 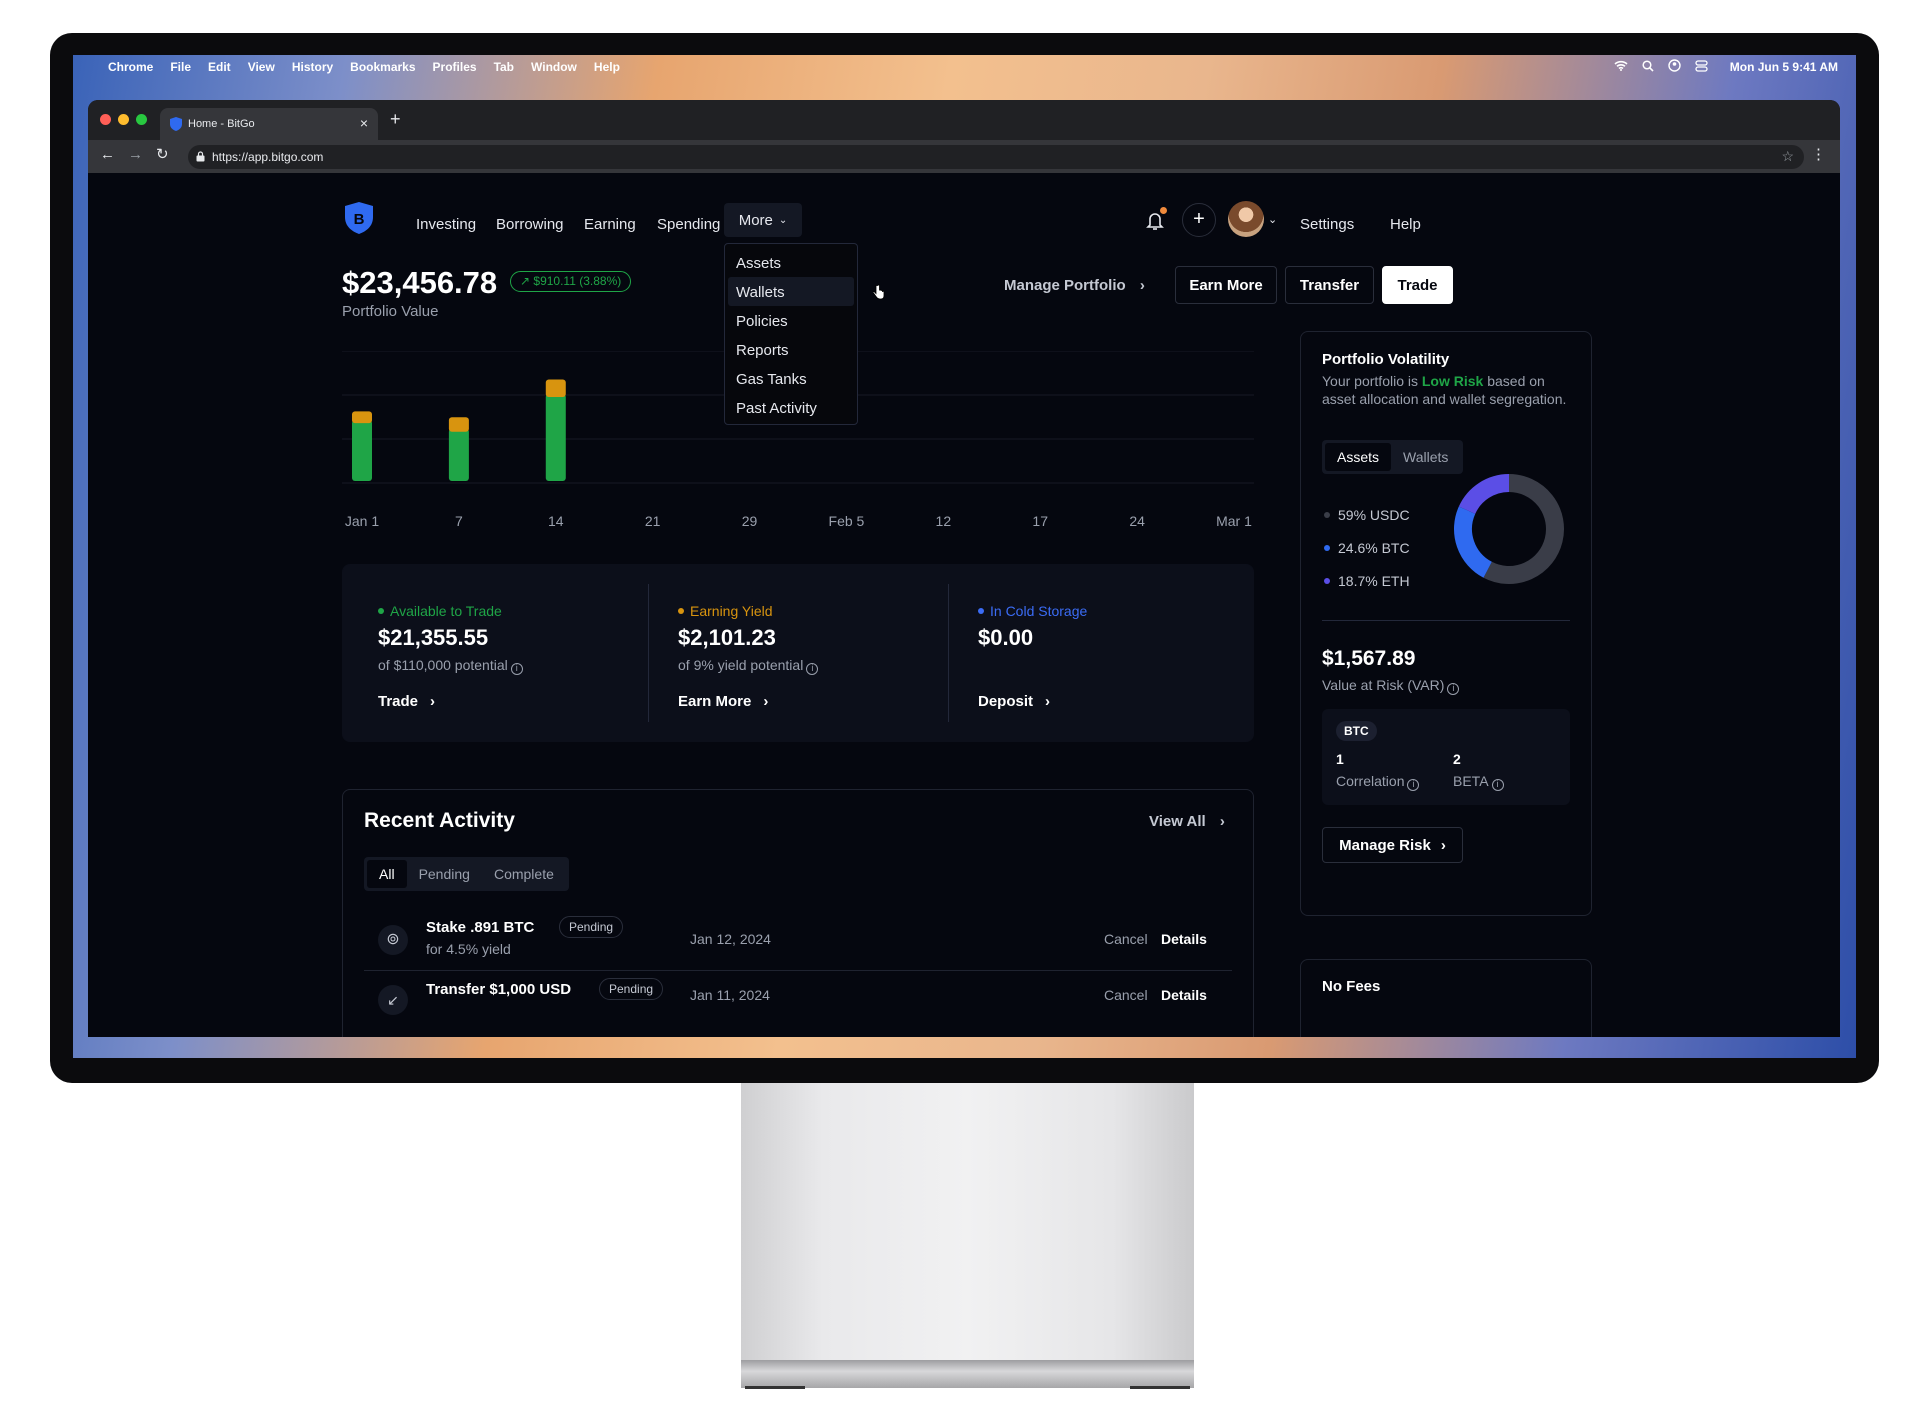 What do you see at coordinates (141, 119) in the screenshot?
I see `zoom-window-button` at bounding box center [141, 119].